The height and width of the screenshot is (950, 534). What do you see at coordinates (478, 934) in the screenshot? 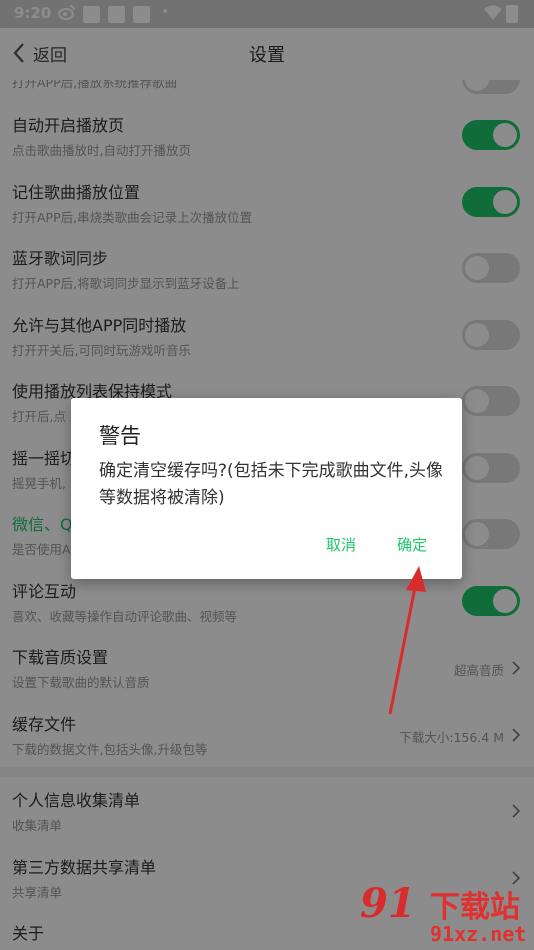
I see `watermark-url: 91xz.net` at bounding box center [478, 934].